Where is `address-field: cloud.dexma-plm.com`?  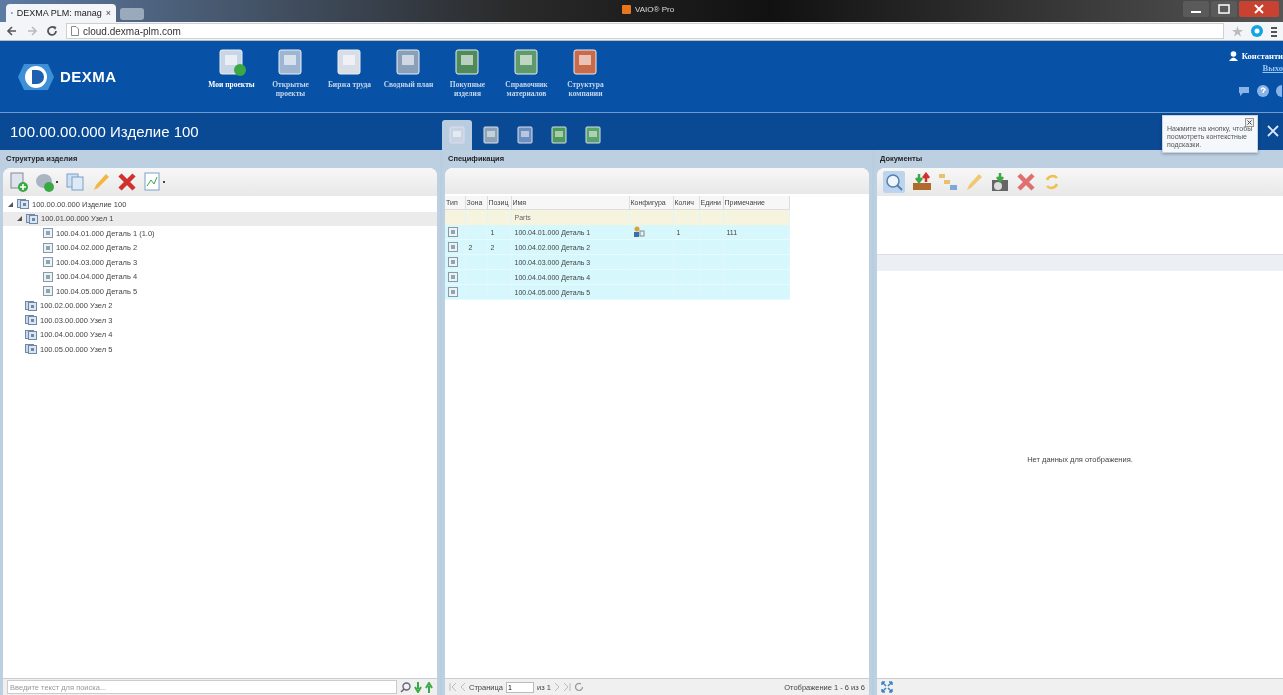 address-field: cloud.dexma-plm.com is located at coordinates (645, 31).